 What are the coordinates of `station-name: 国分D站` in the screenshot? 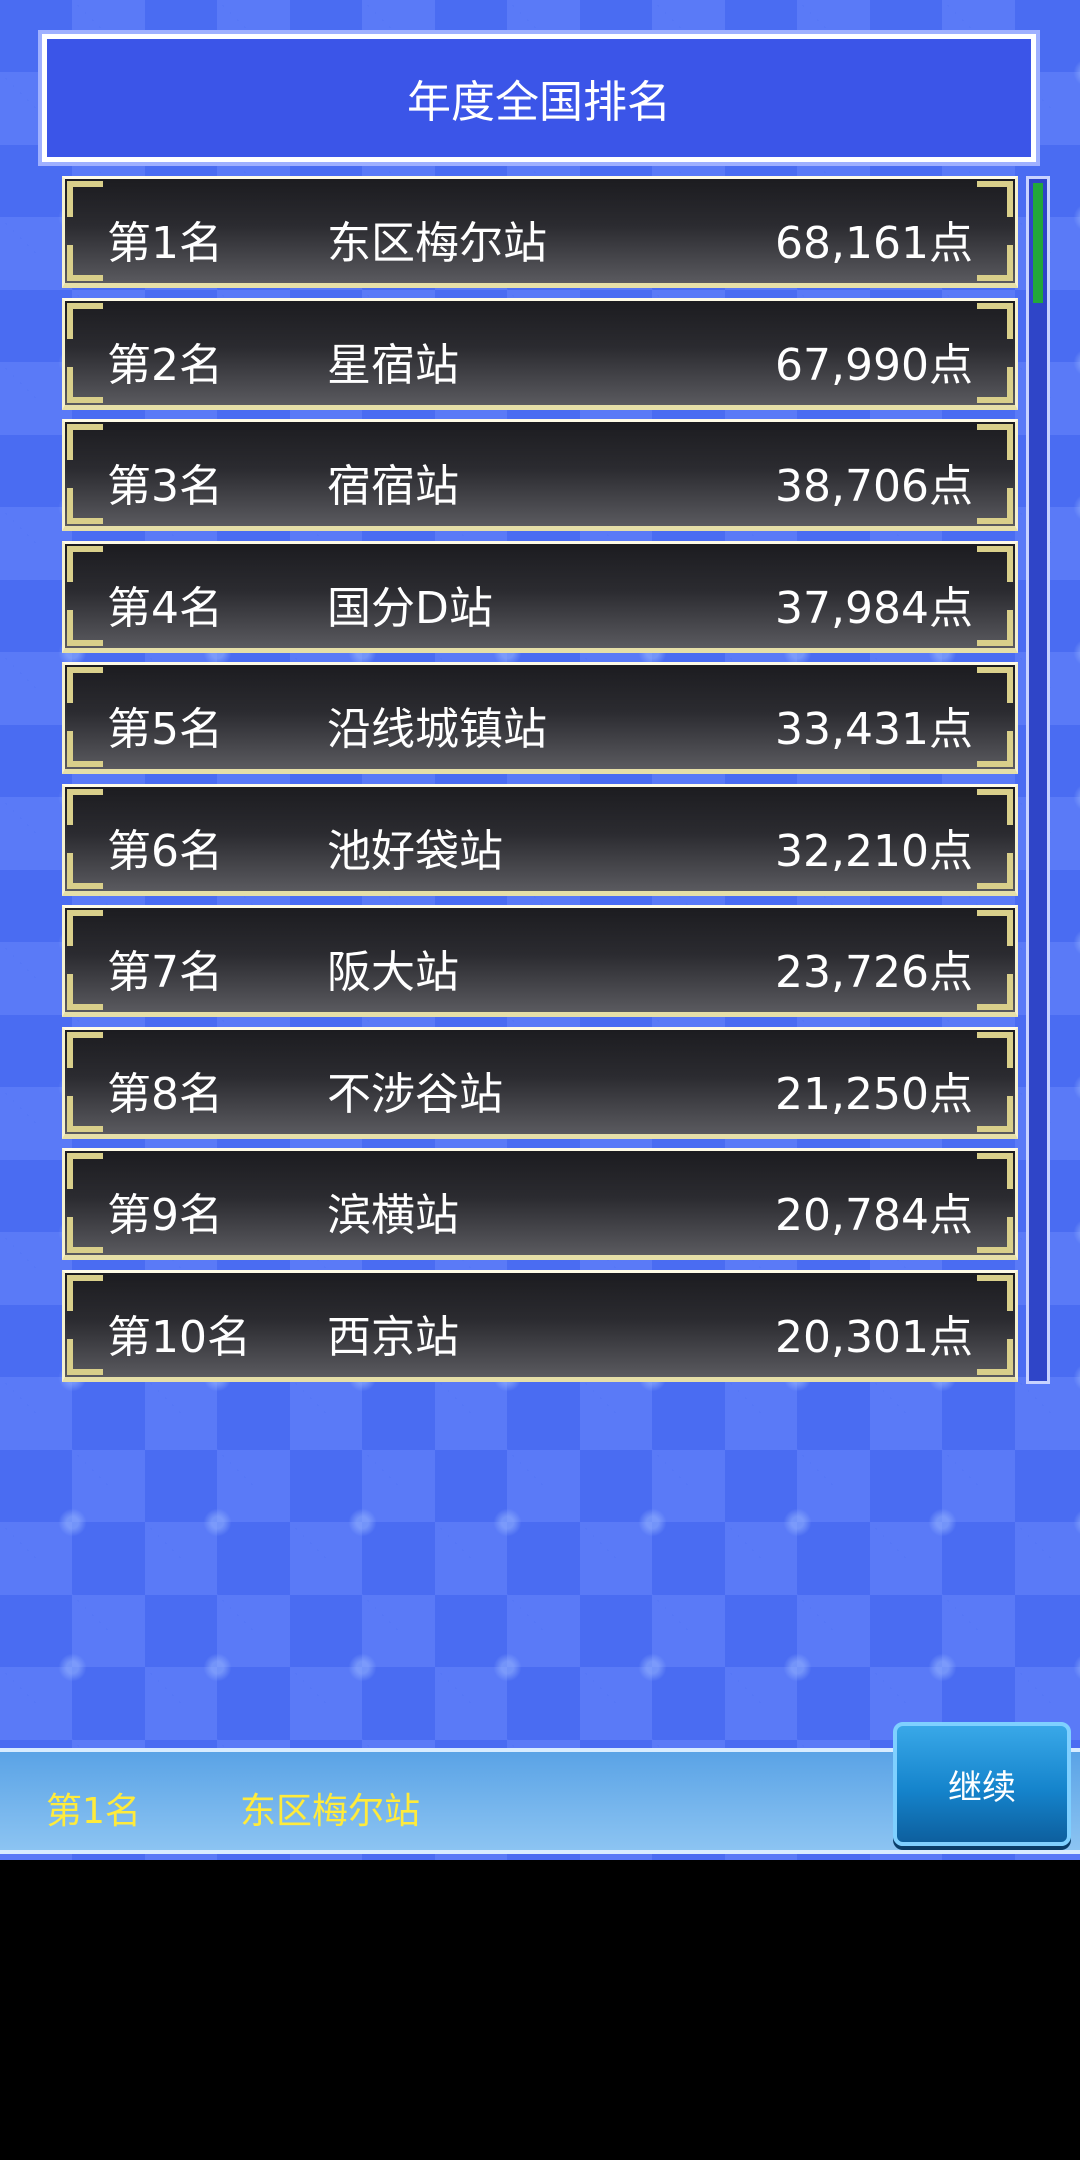 It's located at (410, 608).